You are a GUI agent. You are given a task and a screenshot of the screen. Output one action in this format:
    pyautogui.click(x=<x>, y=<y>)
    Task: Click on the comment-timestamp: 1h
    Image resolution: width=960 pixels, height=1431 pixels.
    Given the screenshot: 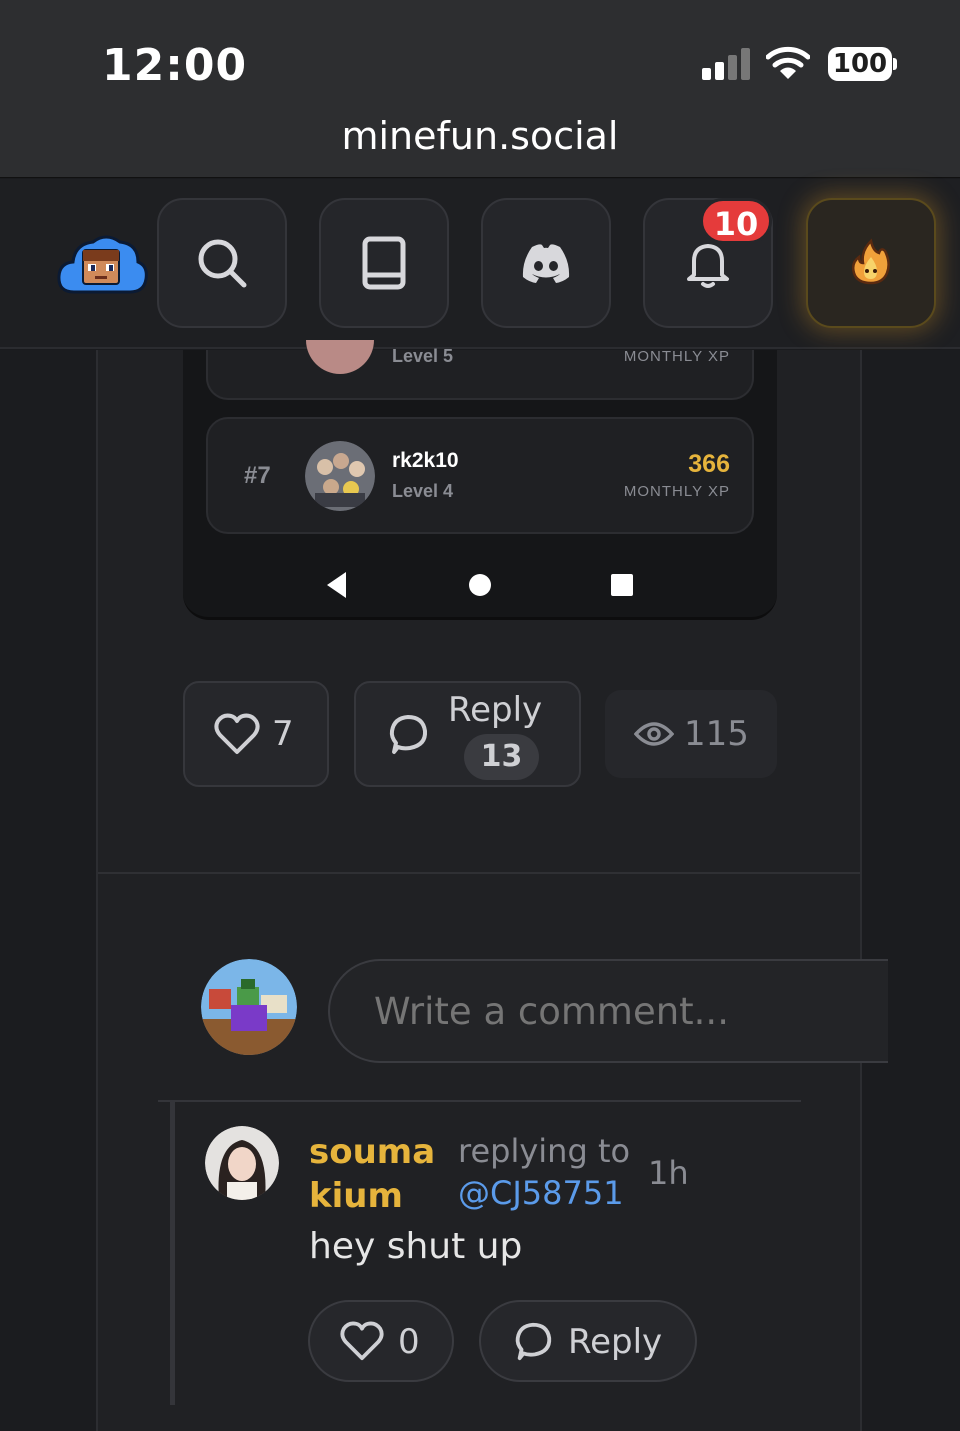 What is the action you would take?
    pyautogui.click(x=668, y=1173)
    